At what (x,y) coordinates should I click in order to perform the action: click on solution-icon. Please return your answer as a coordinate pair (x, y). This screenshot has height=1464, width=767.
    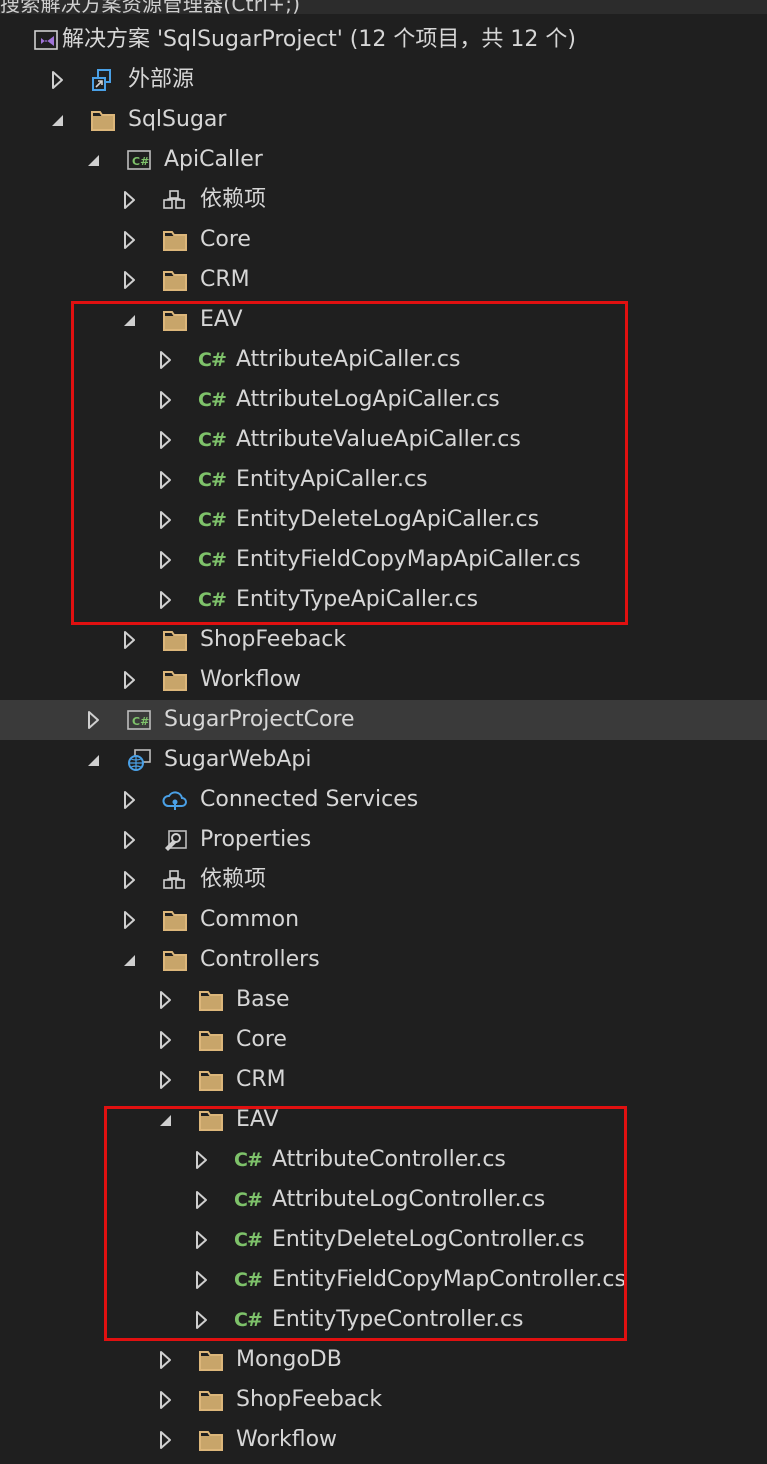
    Looking at the image, I should click on (47, 40).